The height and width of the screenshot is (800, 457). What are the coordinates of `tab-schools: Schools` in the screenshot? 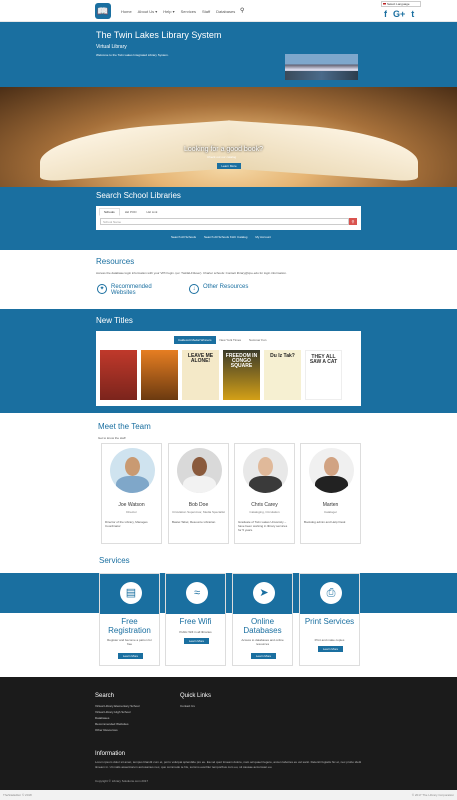 It's located at (109, 212).